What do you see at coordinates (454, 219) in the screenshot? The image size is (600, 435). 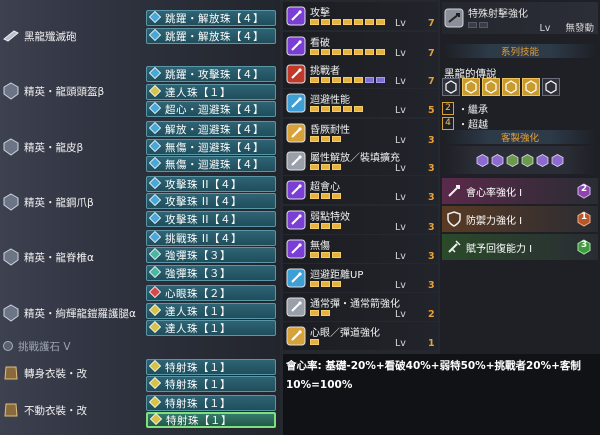 I see `shield-icon` at bounding box center [454, 219].